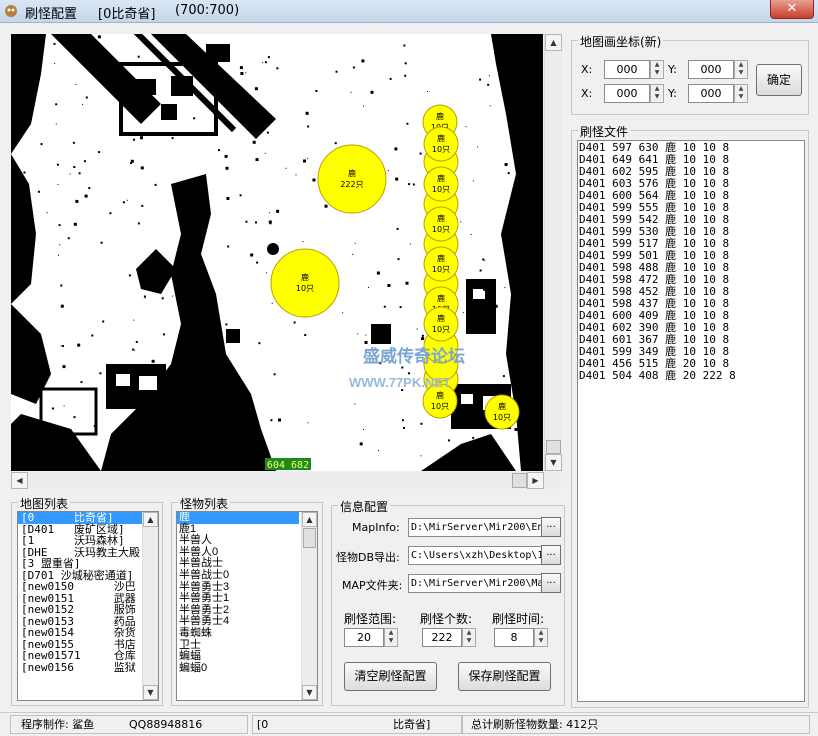 The image size is (818, 736). Describe the element at coordinates (779, 80) in the screenshot. I see `confirm-button: 确定` at that location.